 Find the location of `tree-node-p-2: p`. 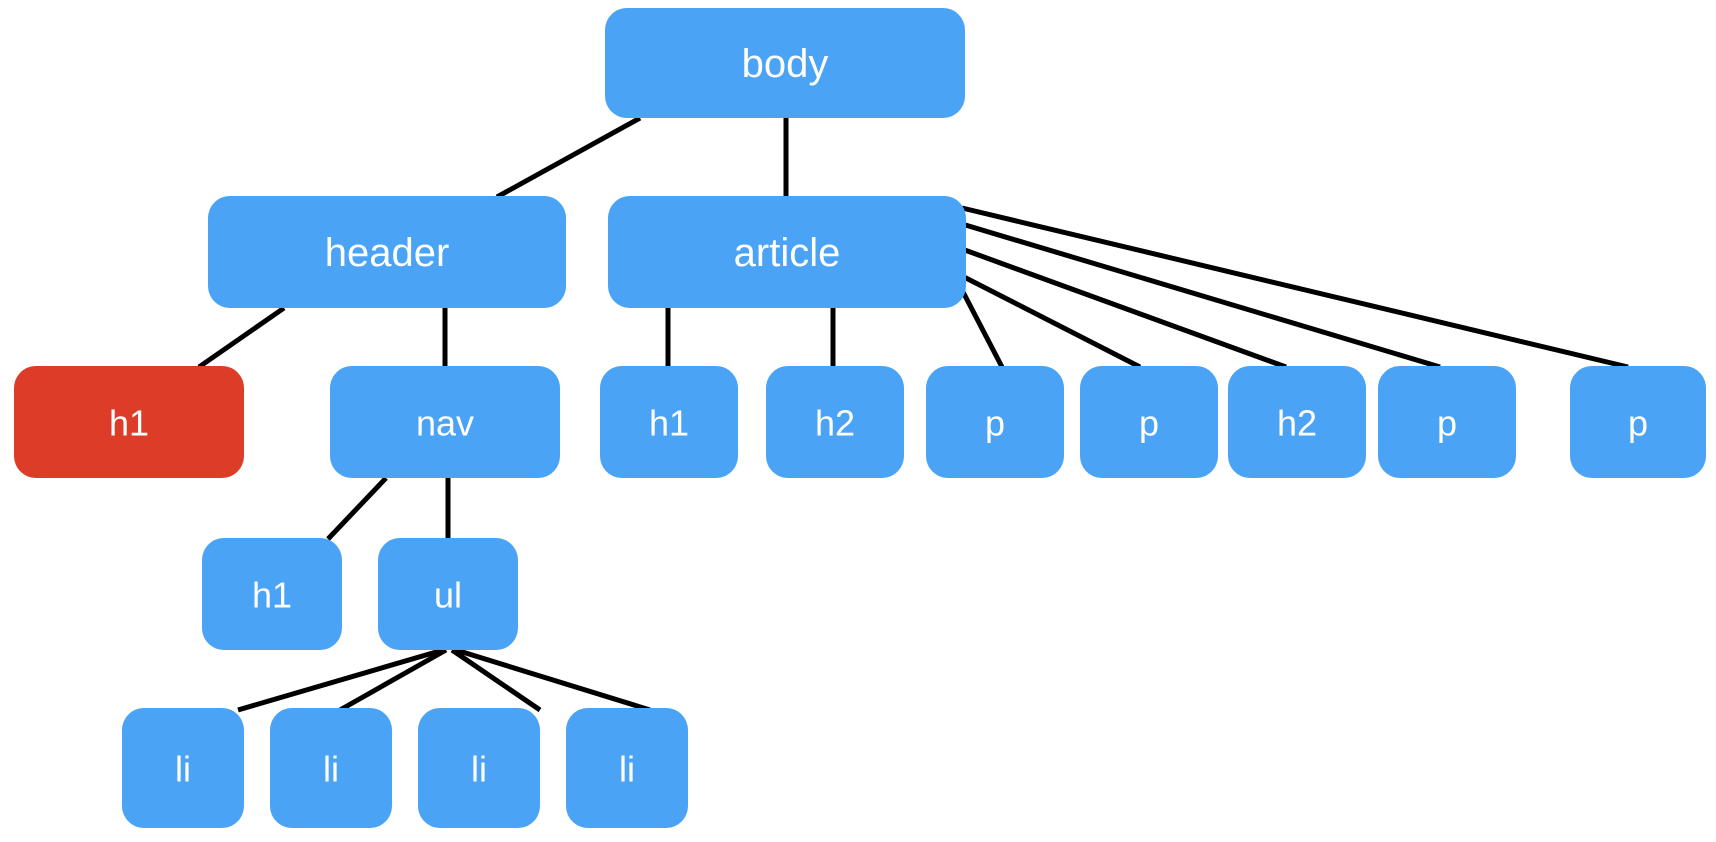

tree-node-p-2: p is located at coordinates (1149, 422).